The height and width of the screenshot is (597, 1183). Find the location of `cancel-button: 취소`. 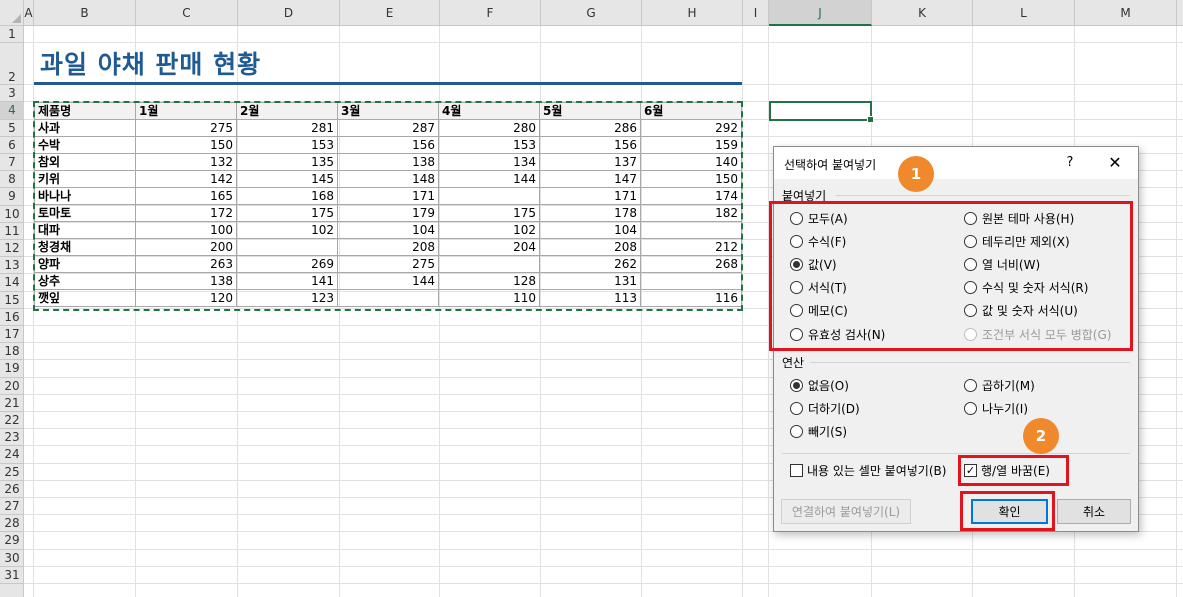

cancel-button: 취소 is located at coordinates (1094, 511).